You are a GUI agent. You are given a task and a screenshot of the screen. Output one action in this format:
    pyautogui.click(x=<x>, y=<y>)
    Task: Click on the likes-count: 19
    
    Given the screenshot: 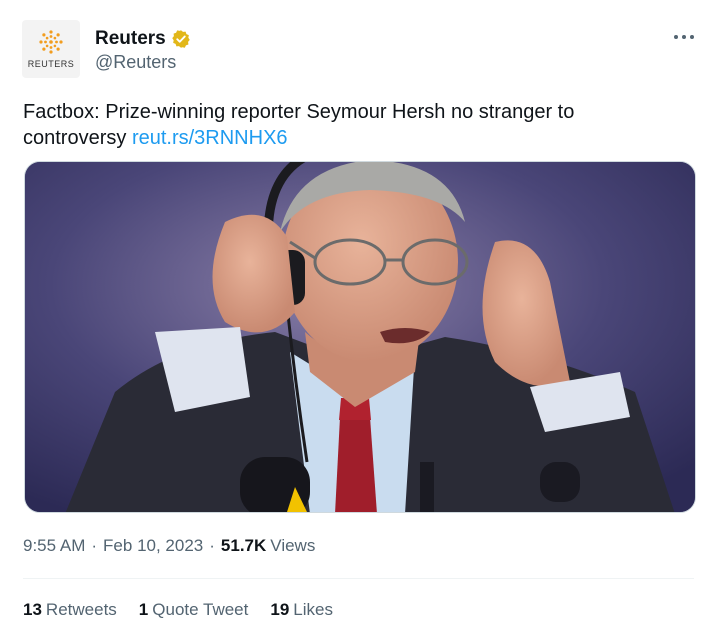 What is the action you would take?
    pyautogui.click(x=280, y=609)
    